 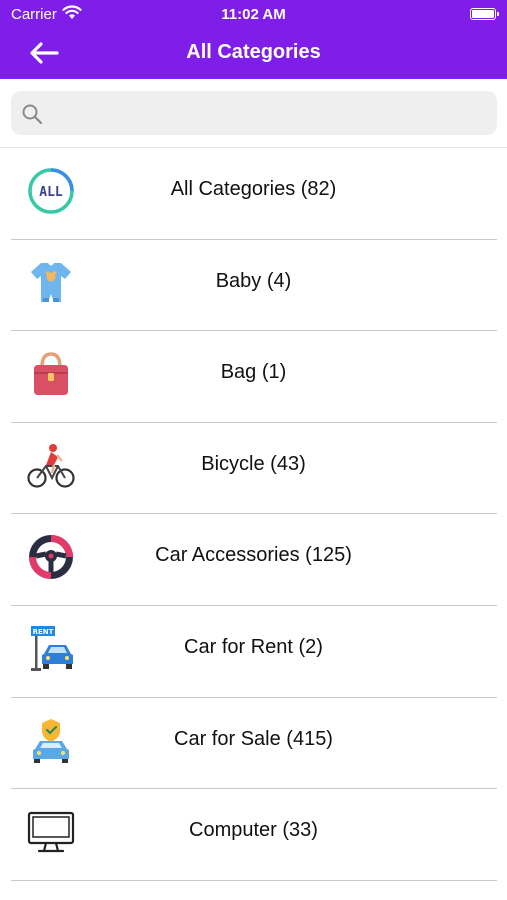 I want to click on category-label: Car for Rent (2), so click(x=253, y=646).